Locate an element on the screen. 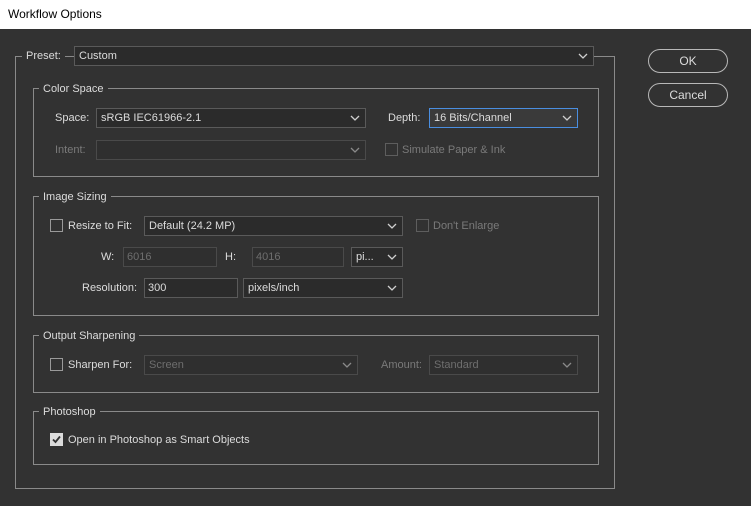  image-sizing-legend: Image Sizing is located at coordinates (75, 197).